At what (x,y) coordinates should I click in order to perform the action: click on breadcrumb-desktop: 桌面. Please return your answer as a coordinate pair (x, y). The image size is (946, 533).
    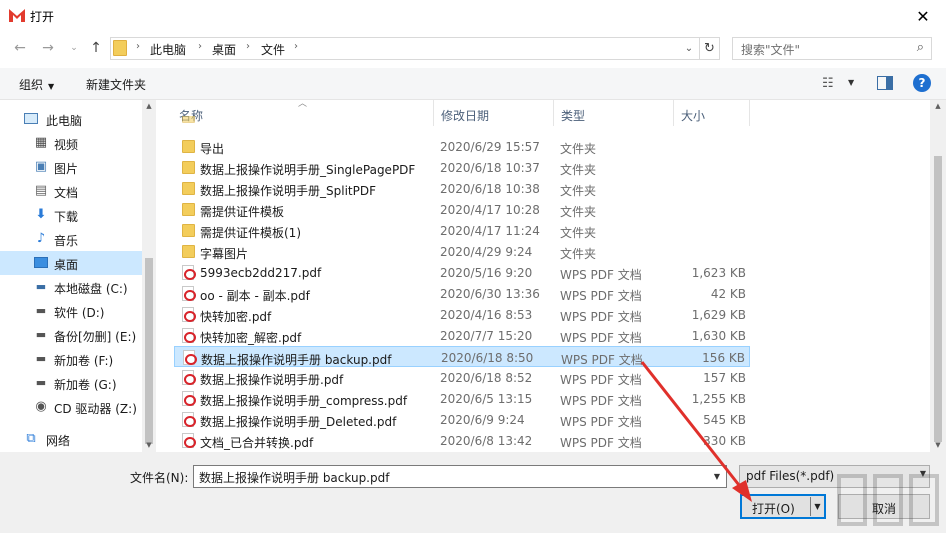
    Looking at the image, I should click on (224, 49).